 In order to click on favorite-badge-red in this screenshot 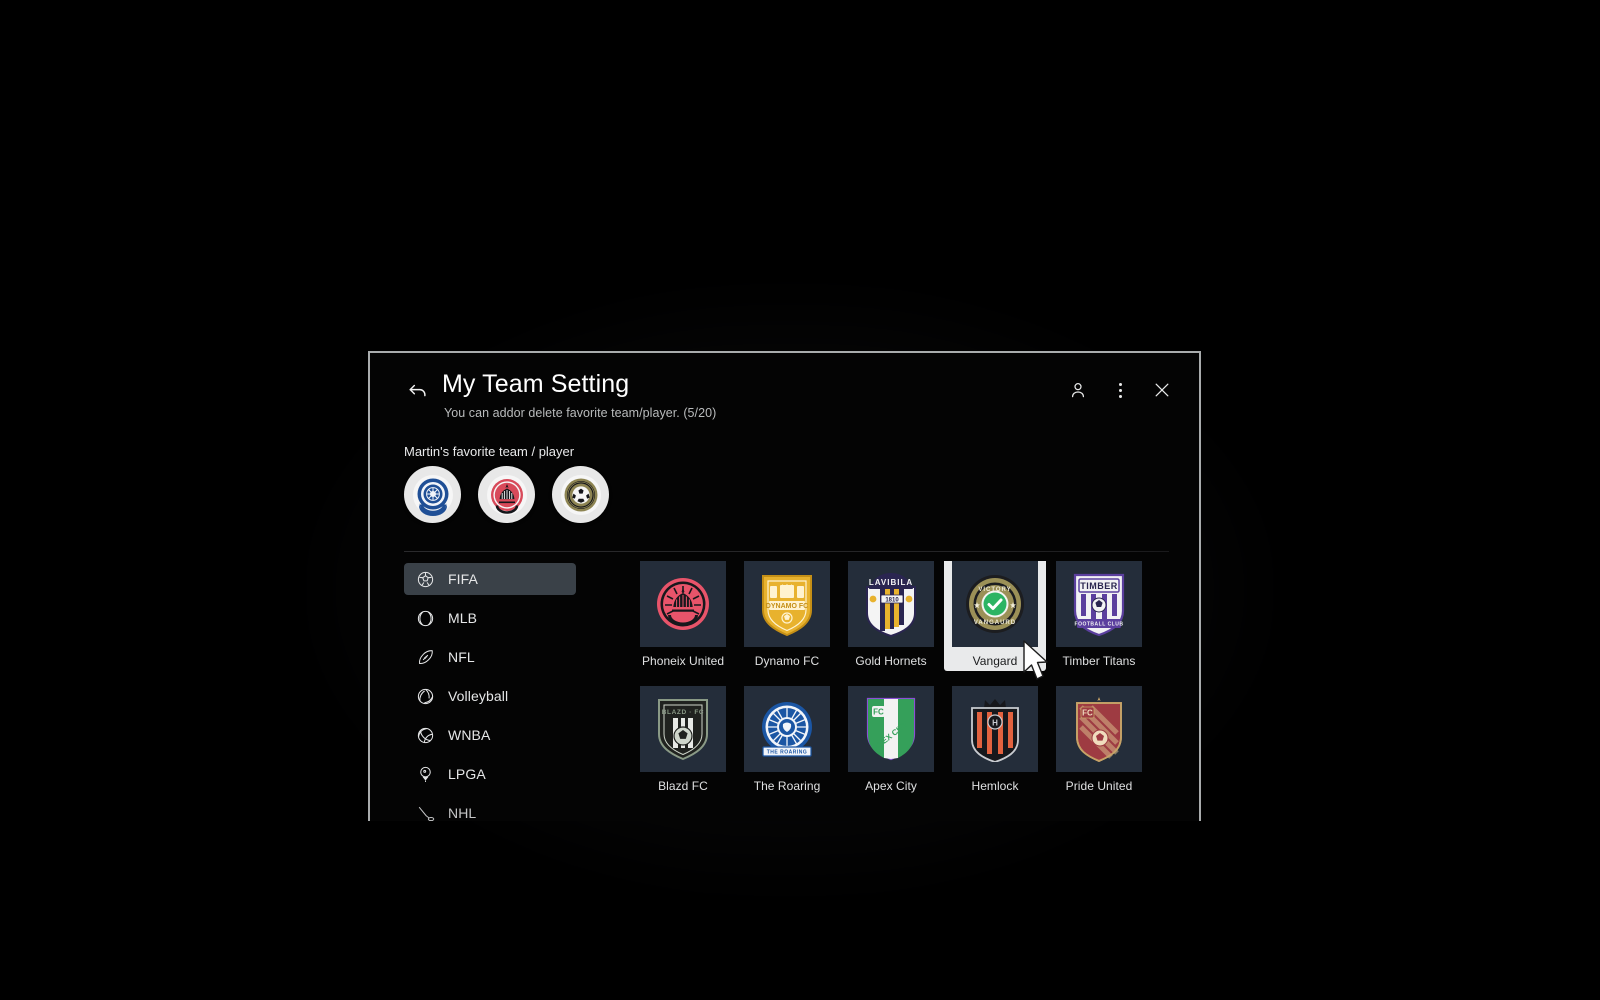, I will do `click(506, 494)`.